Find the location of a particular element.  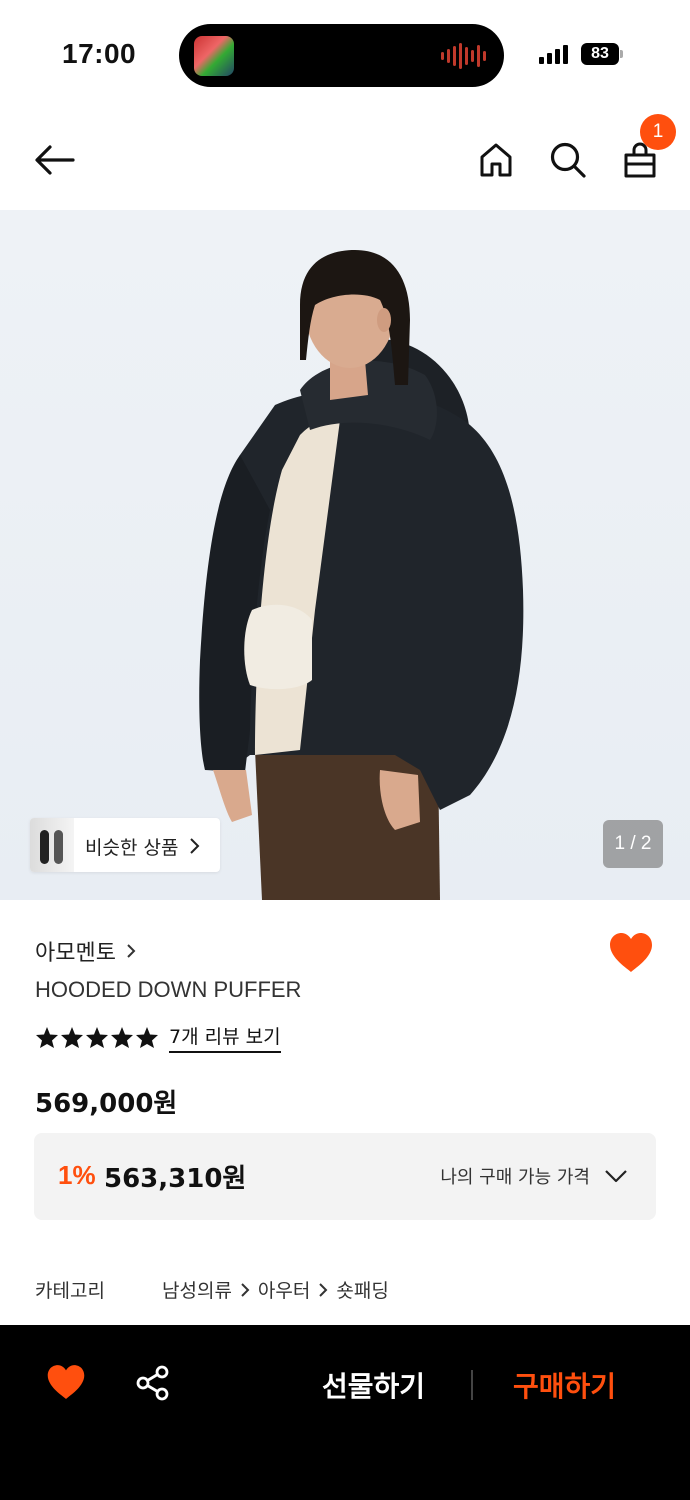

my-price-toggle: 나의 구매 가능 가격 is located at coordinates (534, 1176).